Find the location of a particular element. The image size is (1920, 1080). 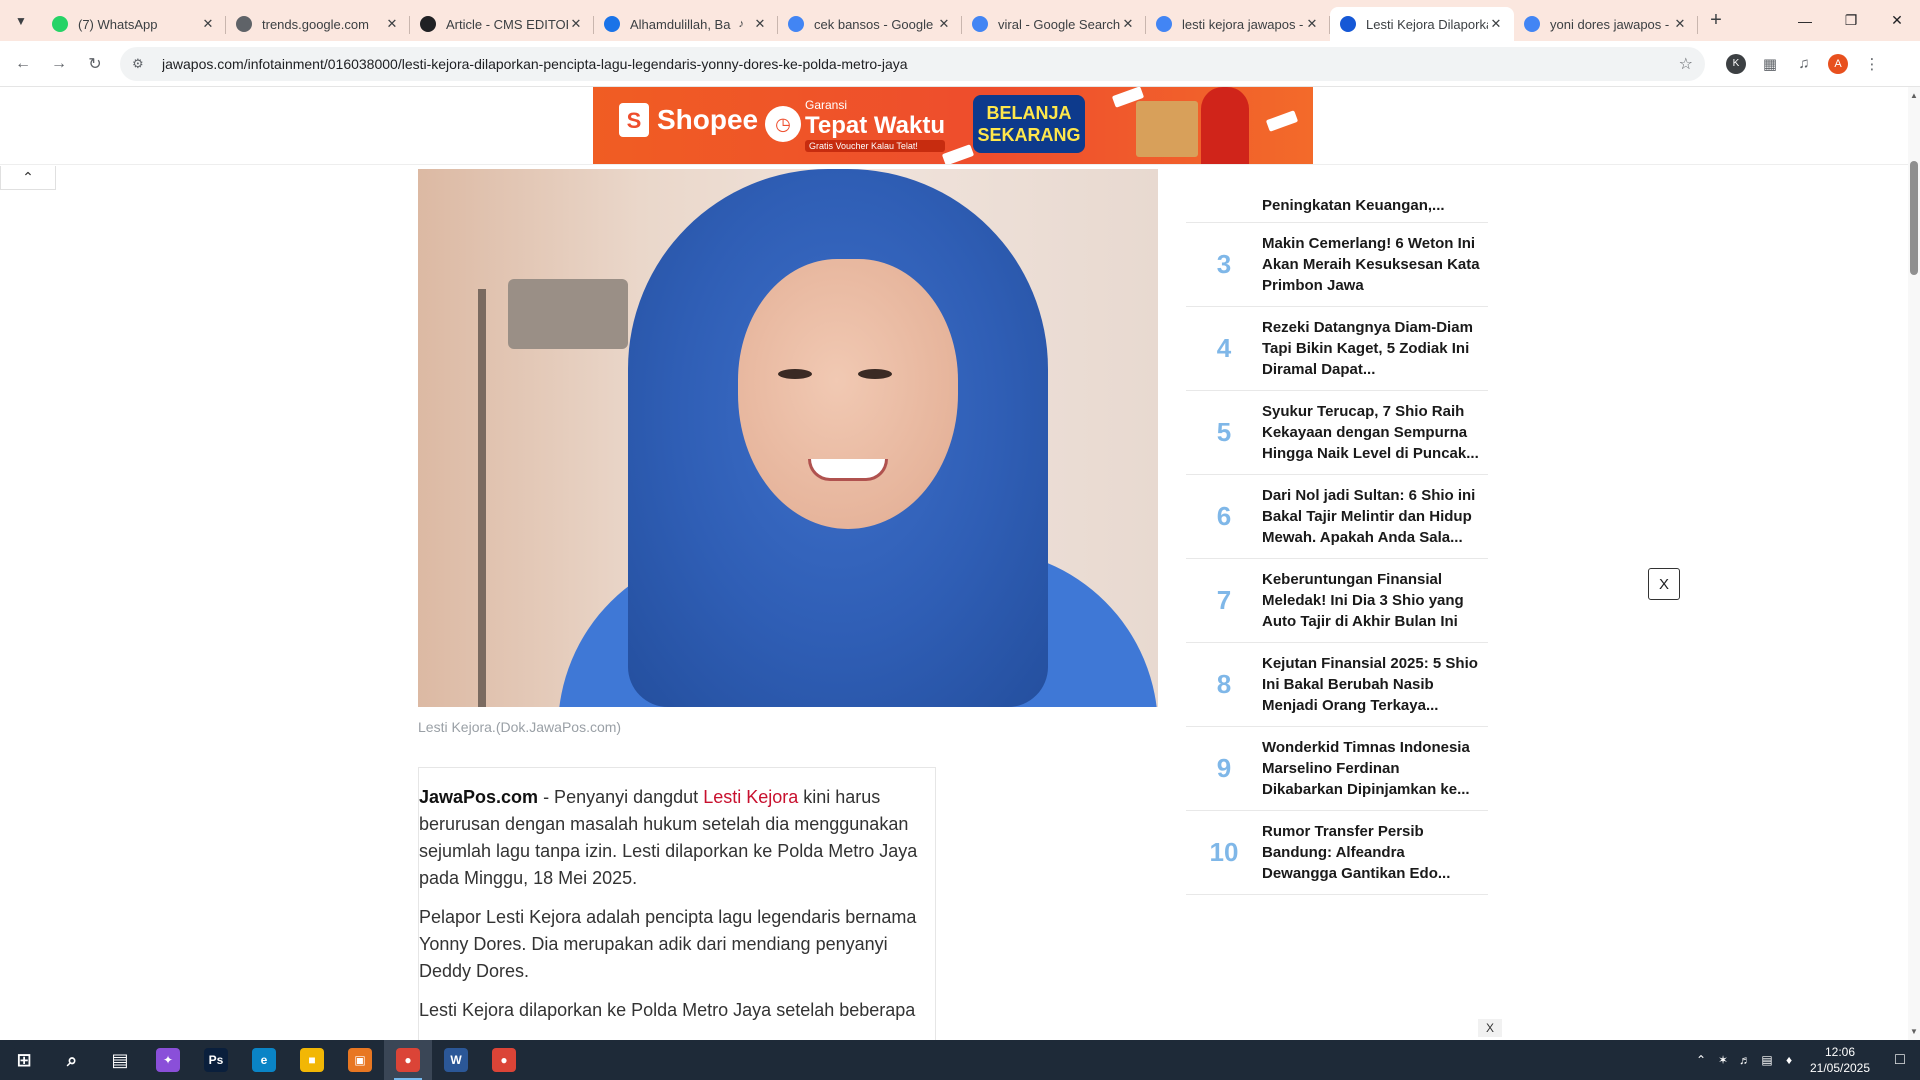

collapse-ad-button: ⌃ is located at coordinates (28, 178).